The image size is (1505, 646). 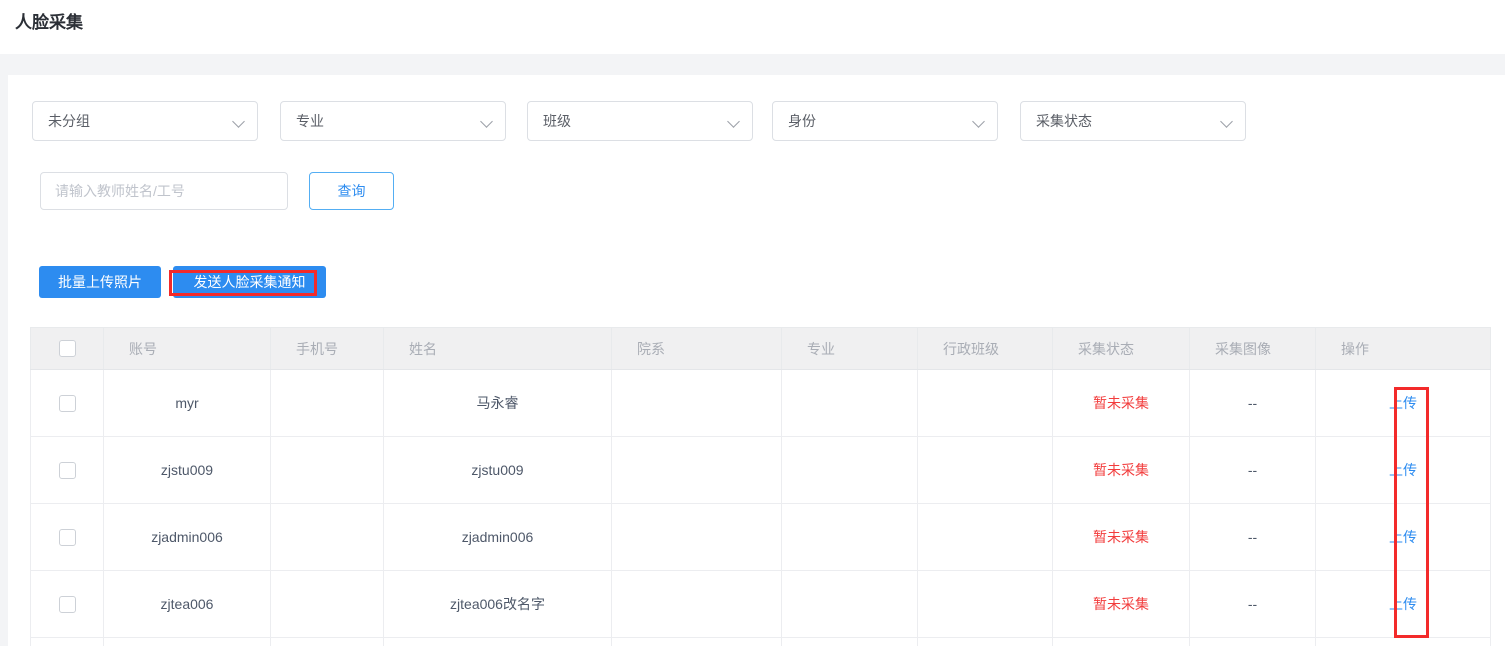 I want to click on cell-name: 马永睿, so click(x=497, y=403).